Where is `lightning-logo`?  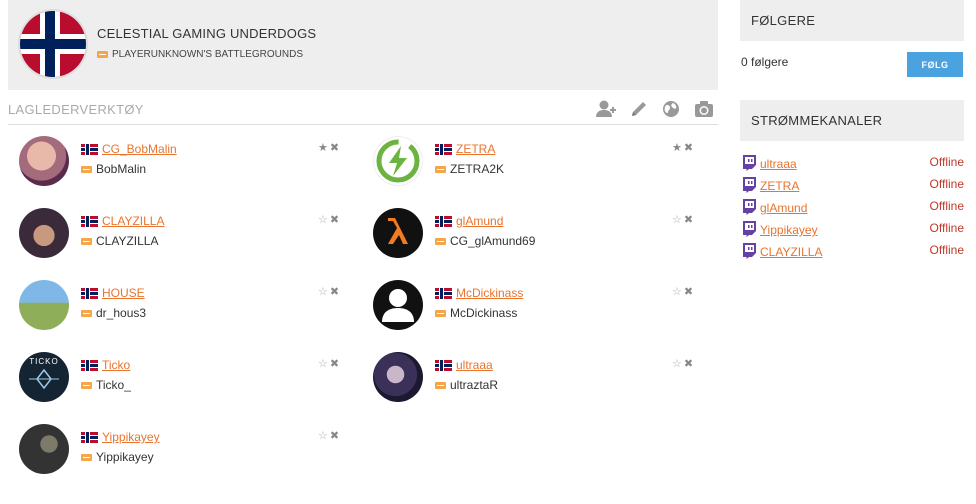 lightning-logo is located at coordinates (398, 161).